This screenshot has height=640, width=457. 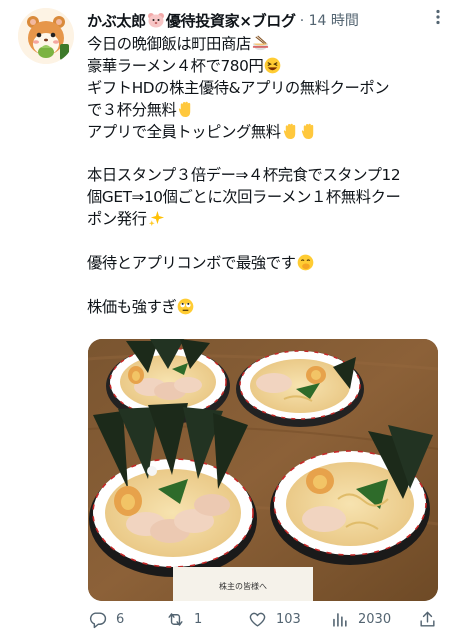 What do you see at coordinates (98, 620) in the screenshot?
I see `reply-icon` at bounding box center [98, 620].